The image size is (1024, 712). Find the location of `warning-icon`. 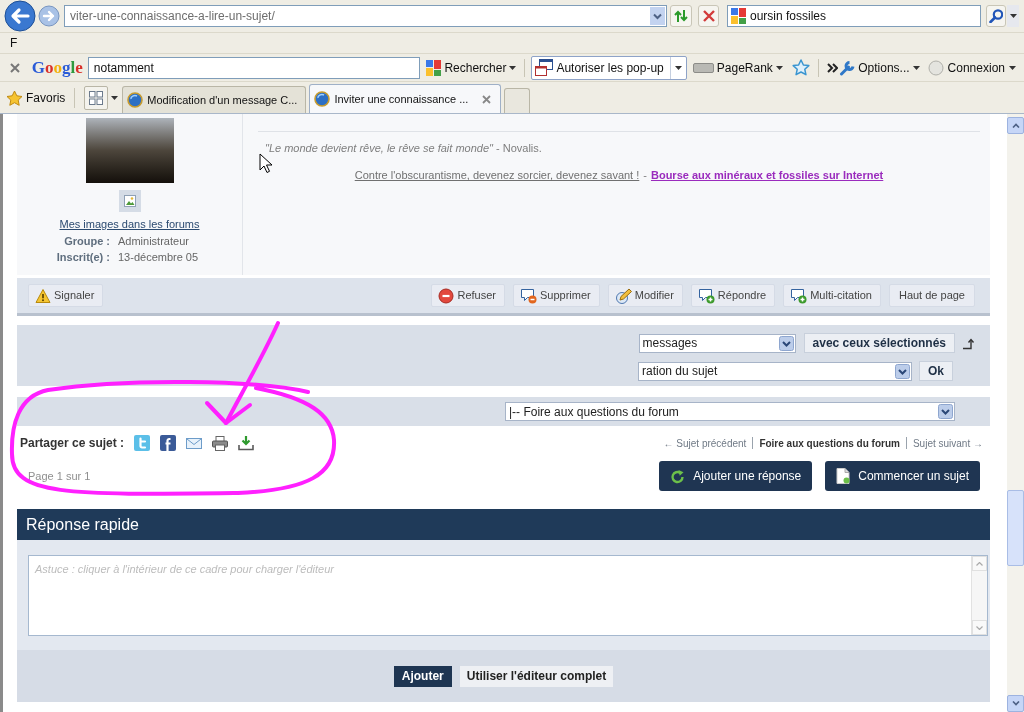

warning-icon is located at coordinates (43, 295).